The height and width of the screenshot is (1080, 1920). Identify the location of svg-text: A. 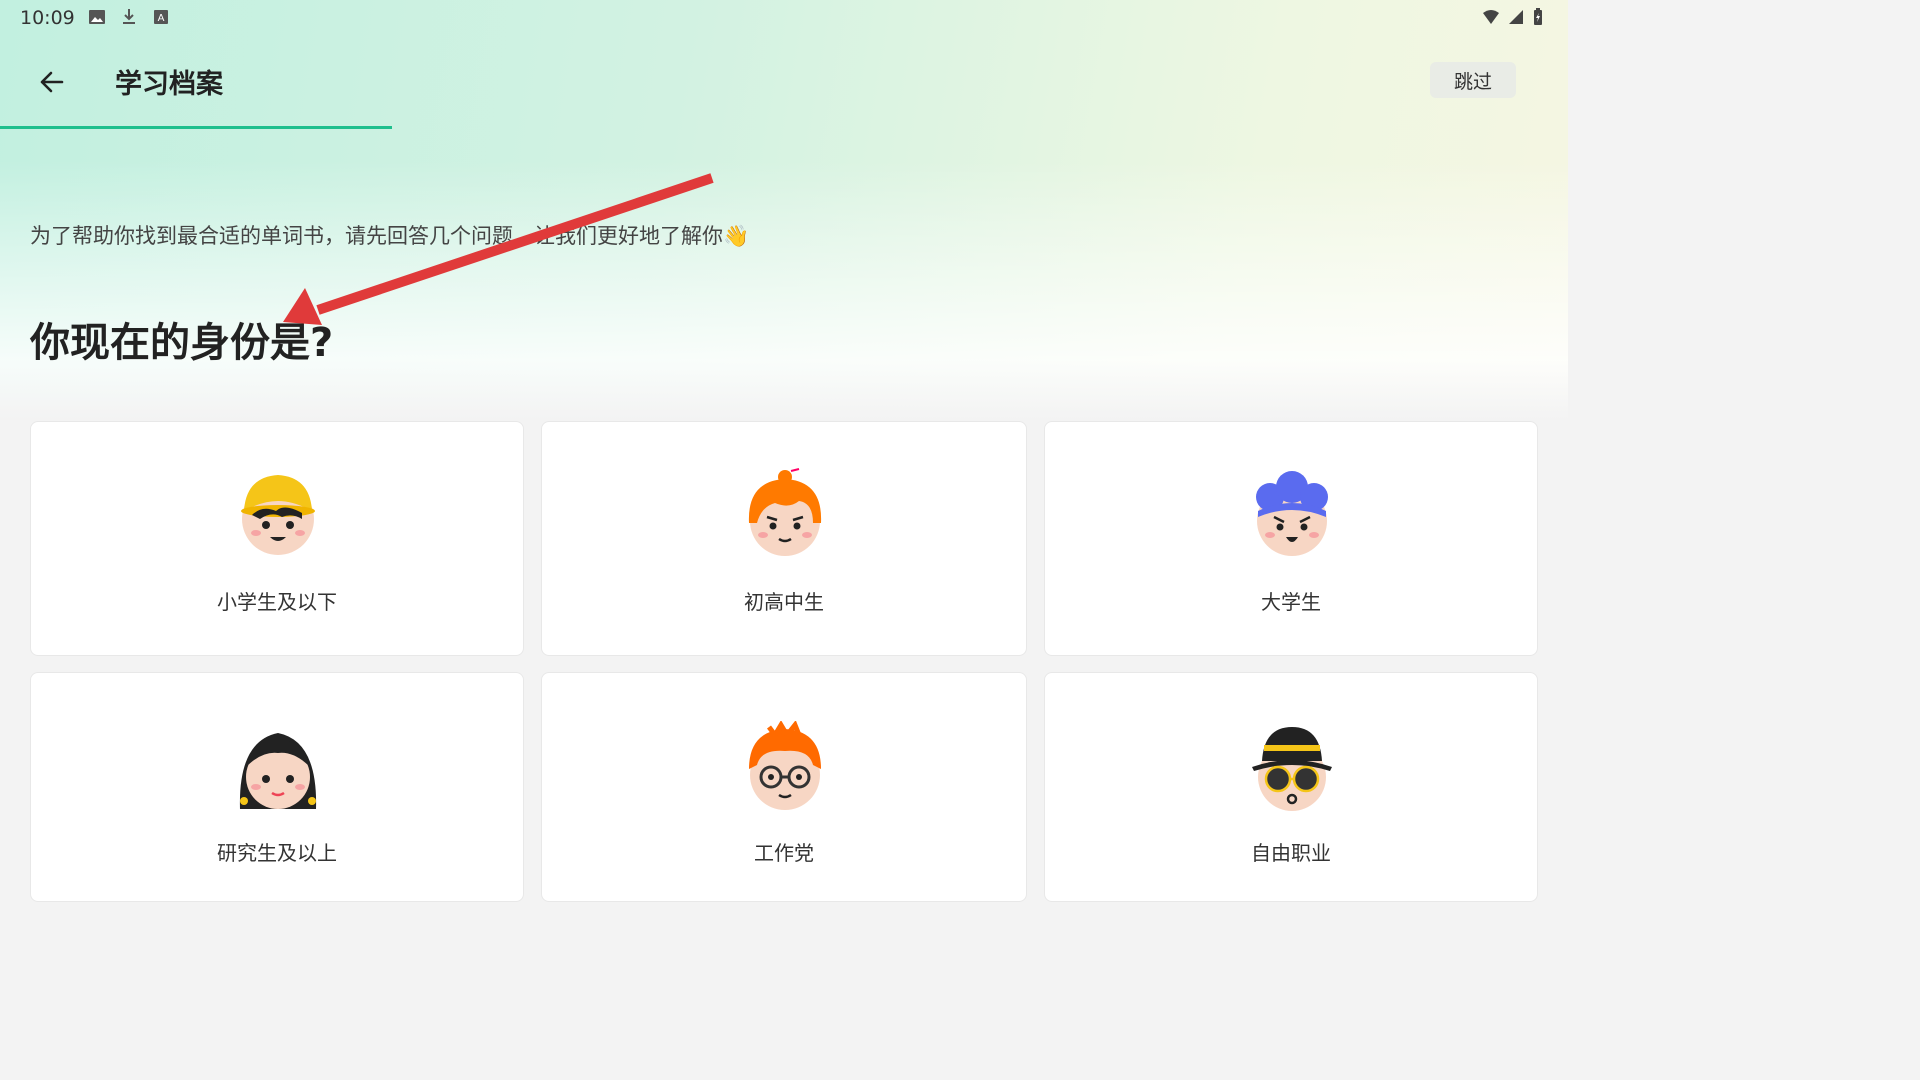
(161, 18).